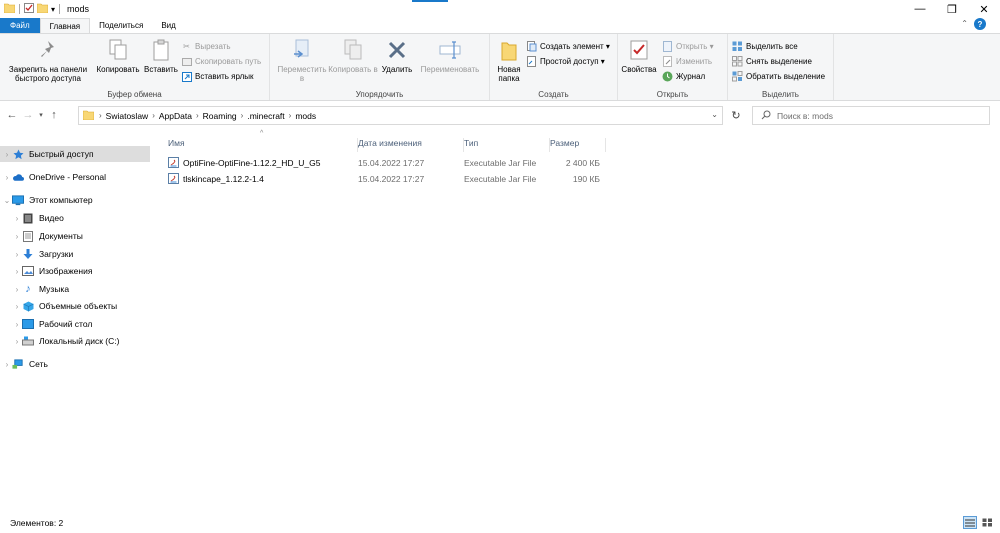 This screenshot has height=533, width=1000. What do you see at coordinates (568, 46) in the screenshot?
I see `new-item-button: Создать элемент ▾` at bounding box center [568, 46].